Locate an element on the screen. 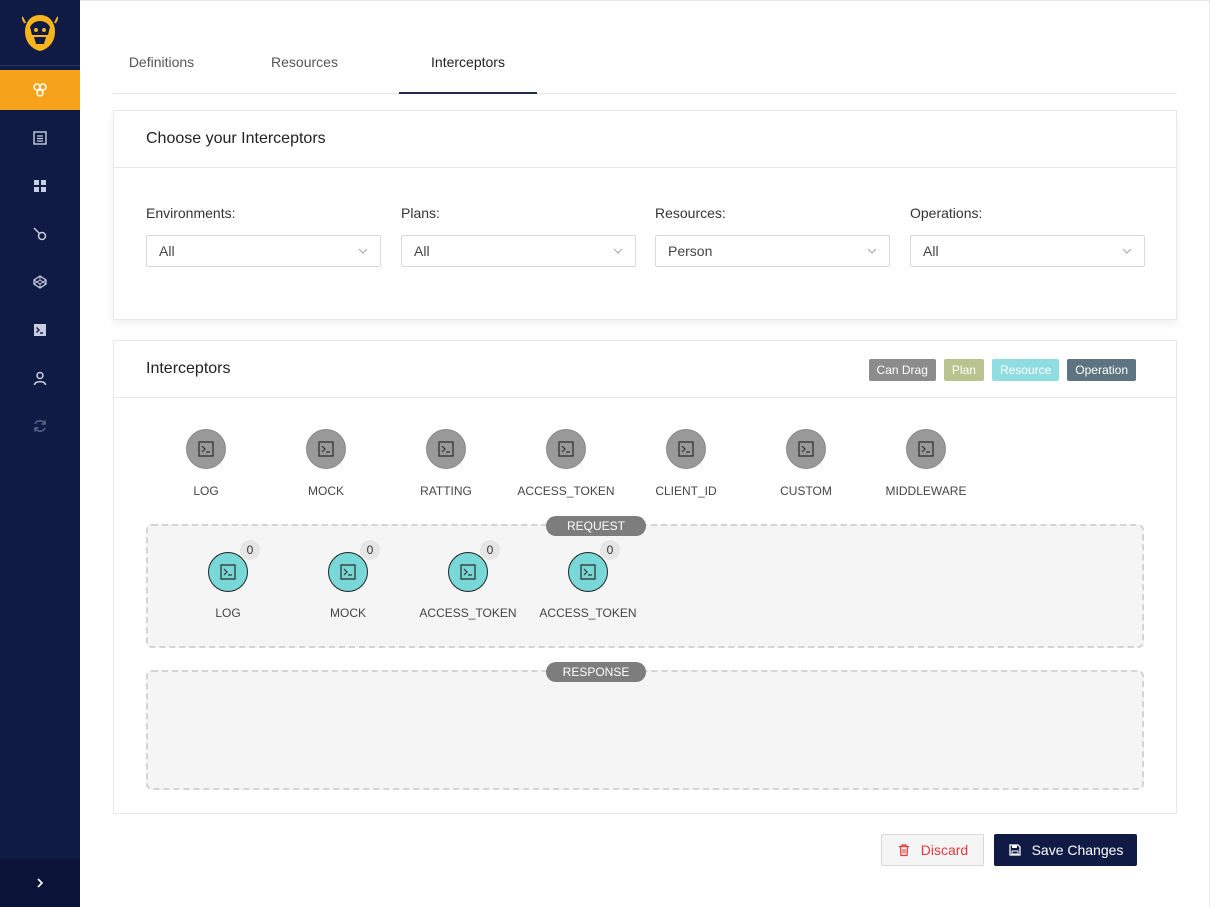 Image resolution: width=1210 pixels, height=907 pixels. palette-label: CUSTOM is located at coordinates (806, 491).